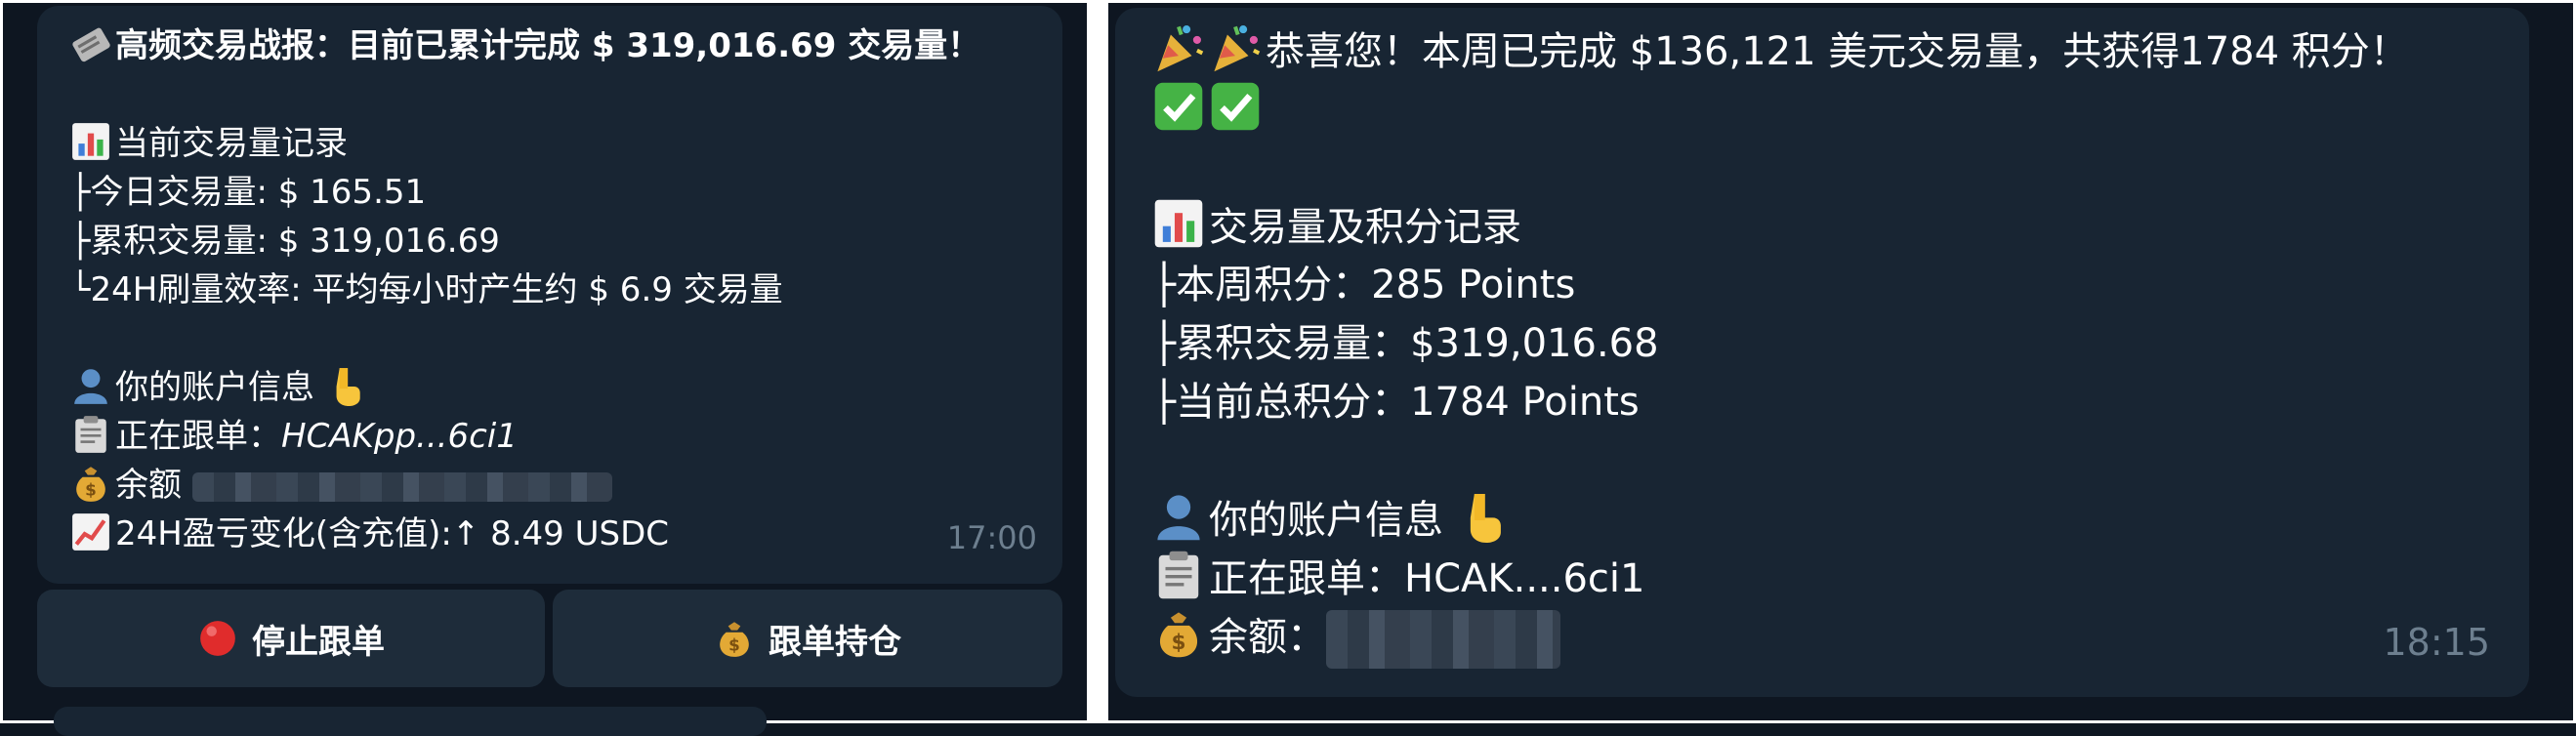  What do you see at coordinates (90, 531) in the screenshot?
I see `trend-up-icon` at bounding box center [90, 531].